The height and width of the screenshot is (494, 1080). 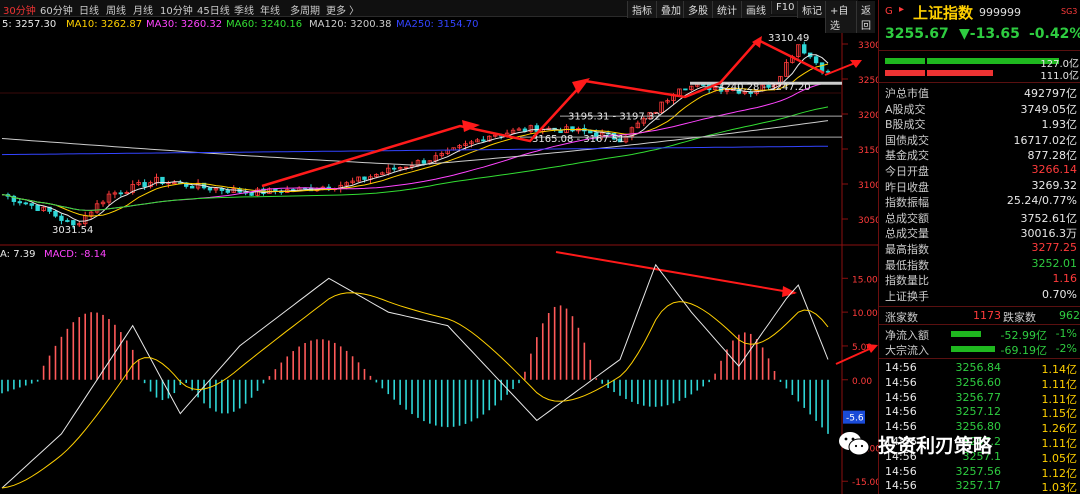 What do you see at coordinates (868, 221) in the screenshot?
I see `price-axis-label: 3050` at bounding box center [868, 221].